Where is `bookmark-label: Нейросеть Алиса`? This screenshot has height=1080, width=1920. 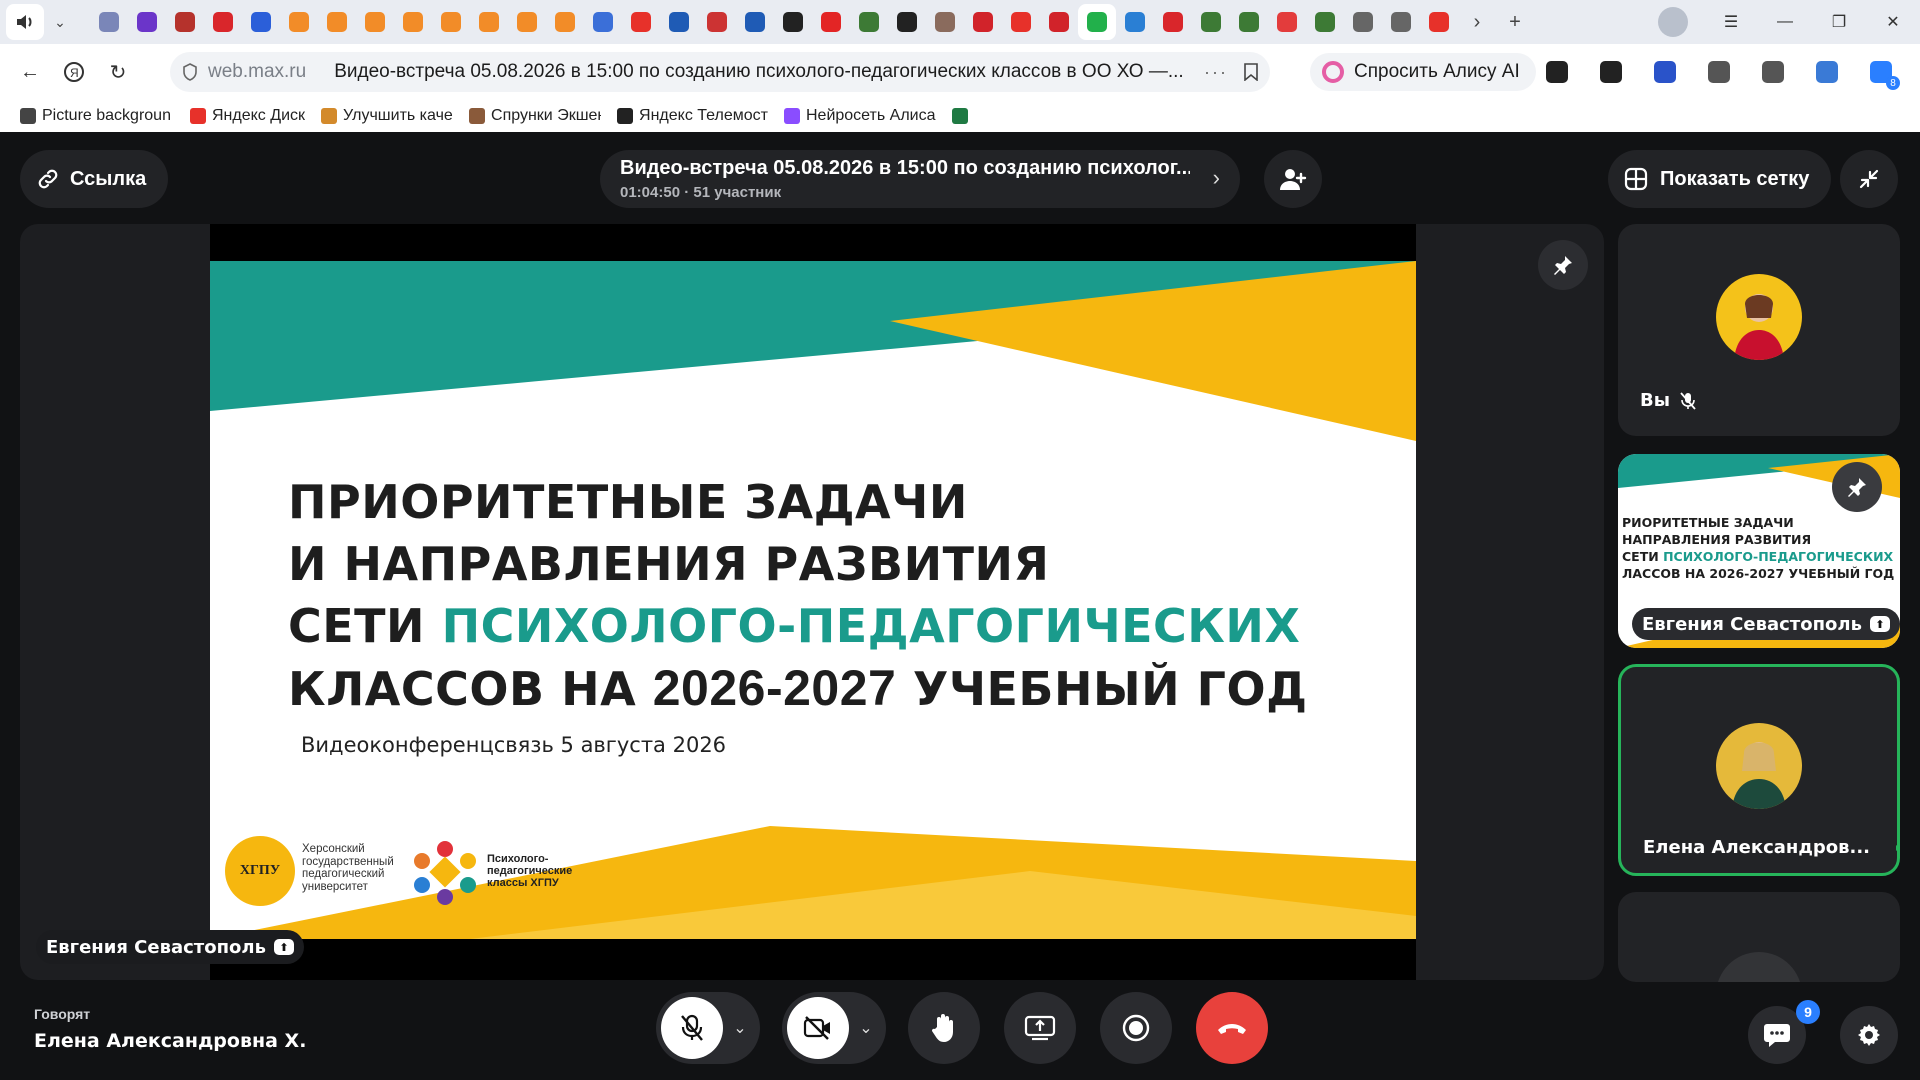 bookmark-label: Нейросеть Алиса is located at coordinates (870, 115).